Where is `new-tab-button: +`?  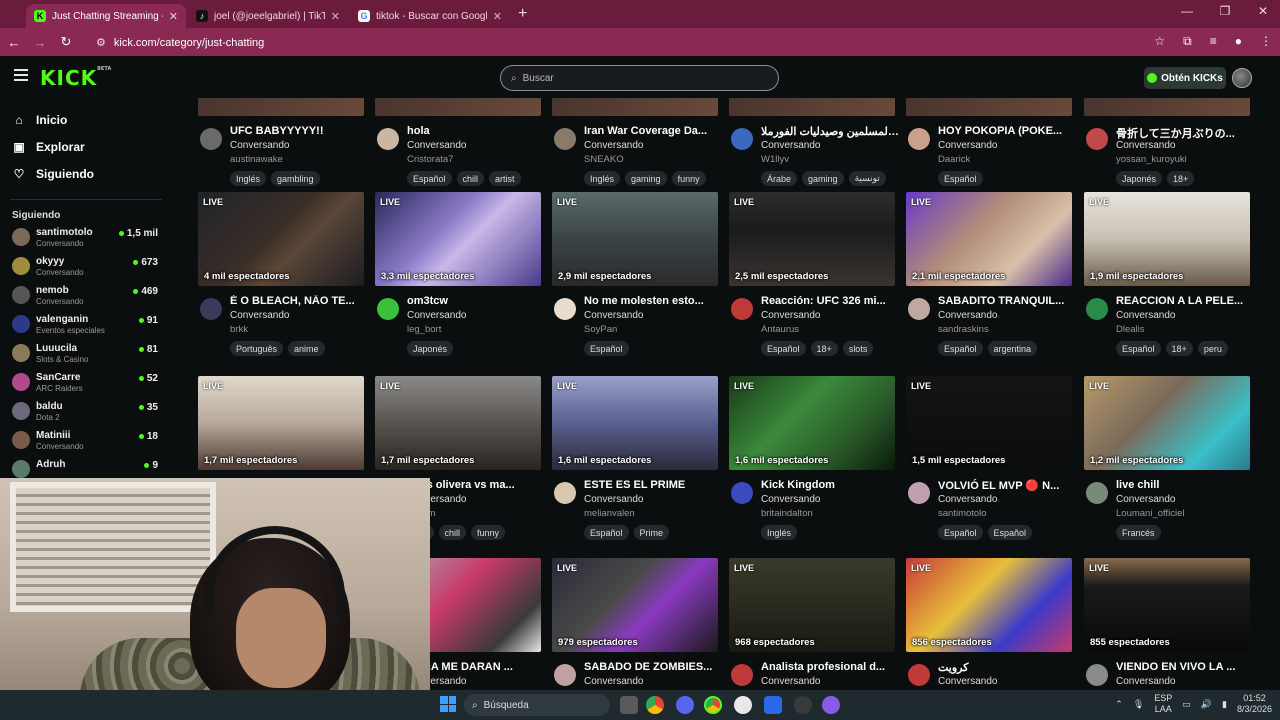
new-tab-button: + is located at coordinates (522, 14).